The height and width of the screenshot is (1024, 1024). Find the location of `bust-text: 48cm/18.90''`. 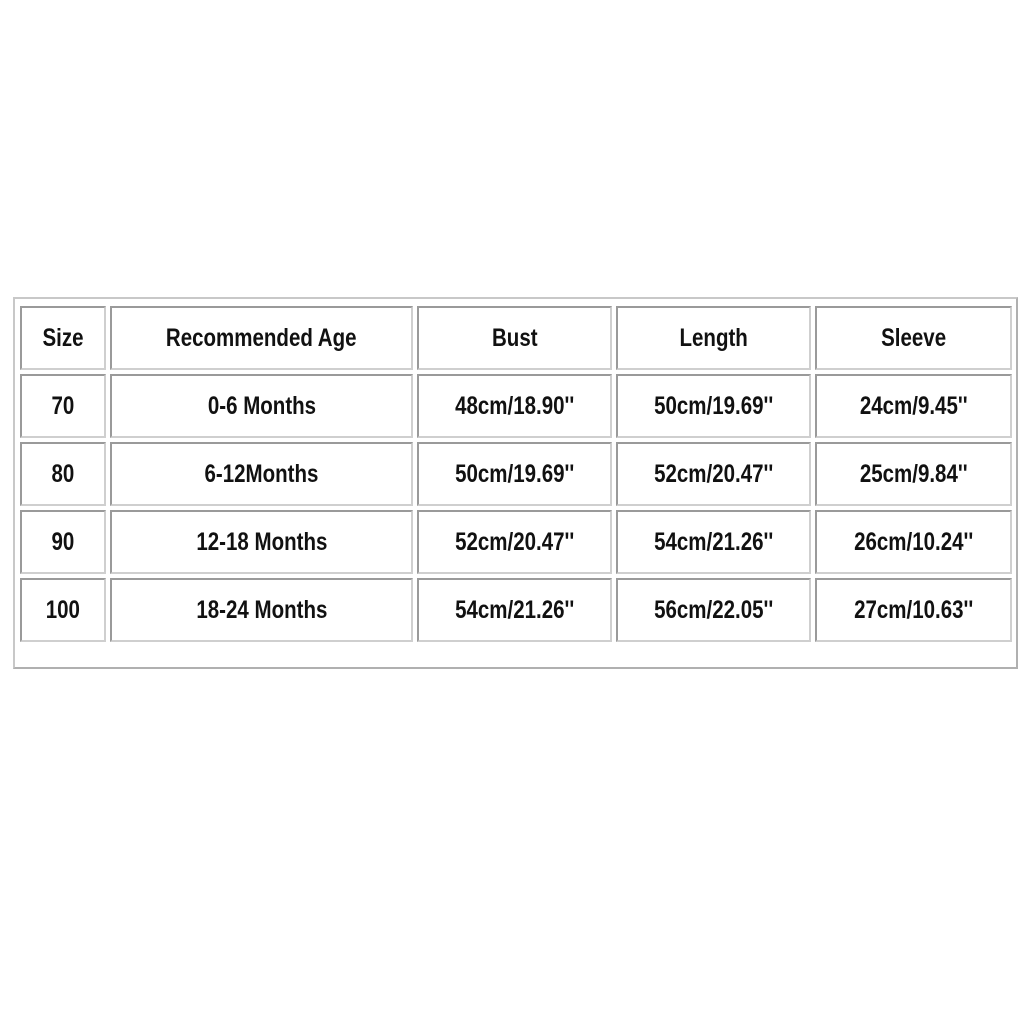

bust-text: 48cm/18.90'' is located at coordinates (514, 405).